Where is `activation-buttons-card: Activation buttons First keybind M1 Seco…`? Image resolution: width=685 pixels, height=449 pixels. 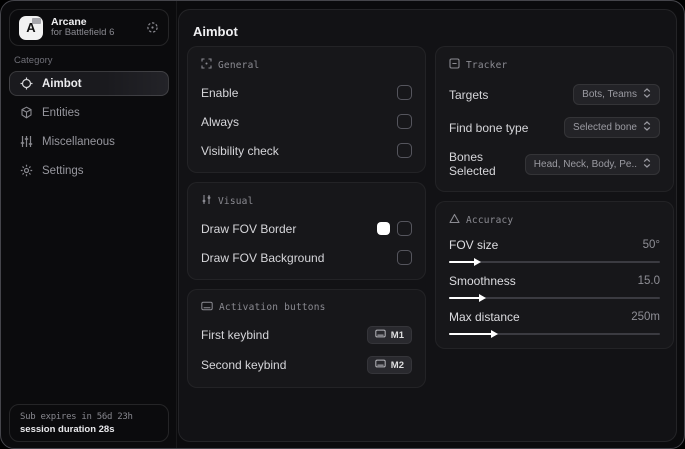
activation-buttons-card: Activation buttons First keybind M1 Seco… is located at coordinates (306, 338).